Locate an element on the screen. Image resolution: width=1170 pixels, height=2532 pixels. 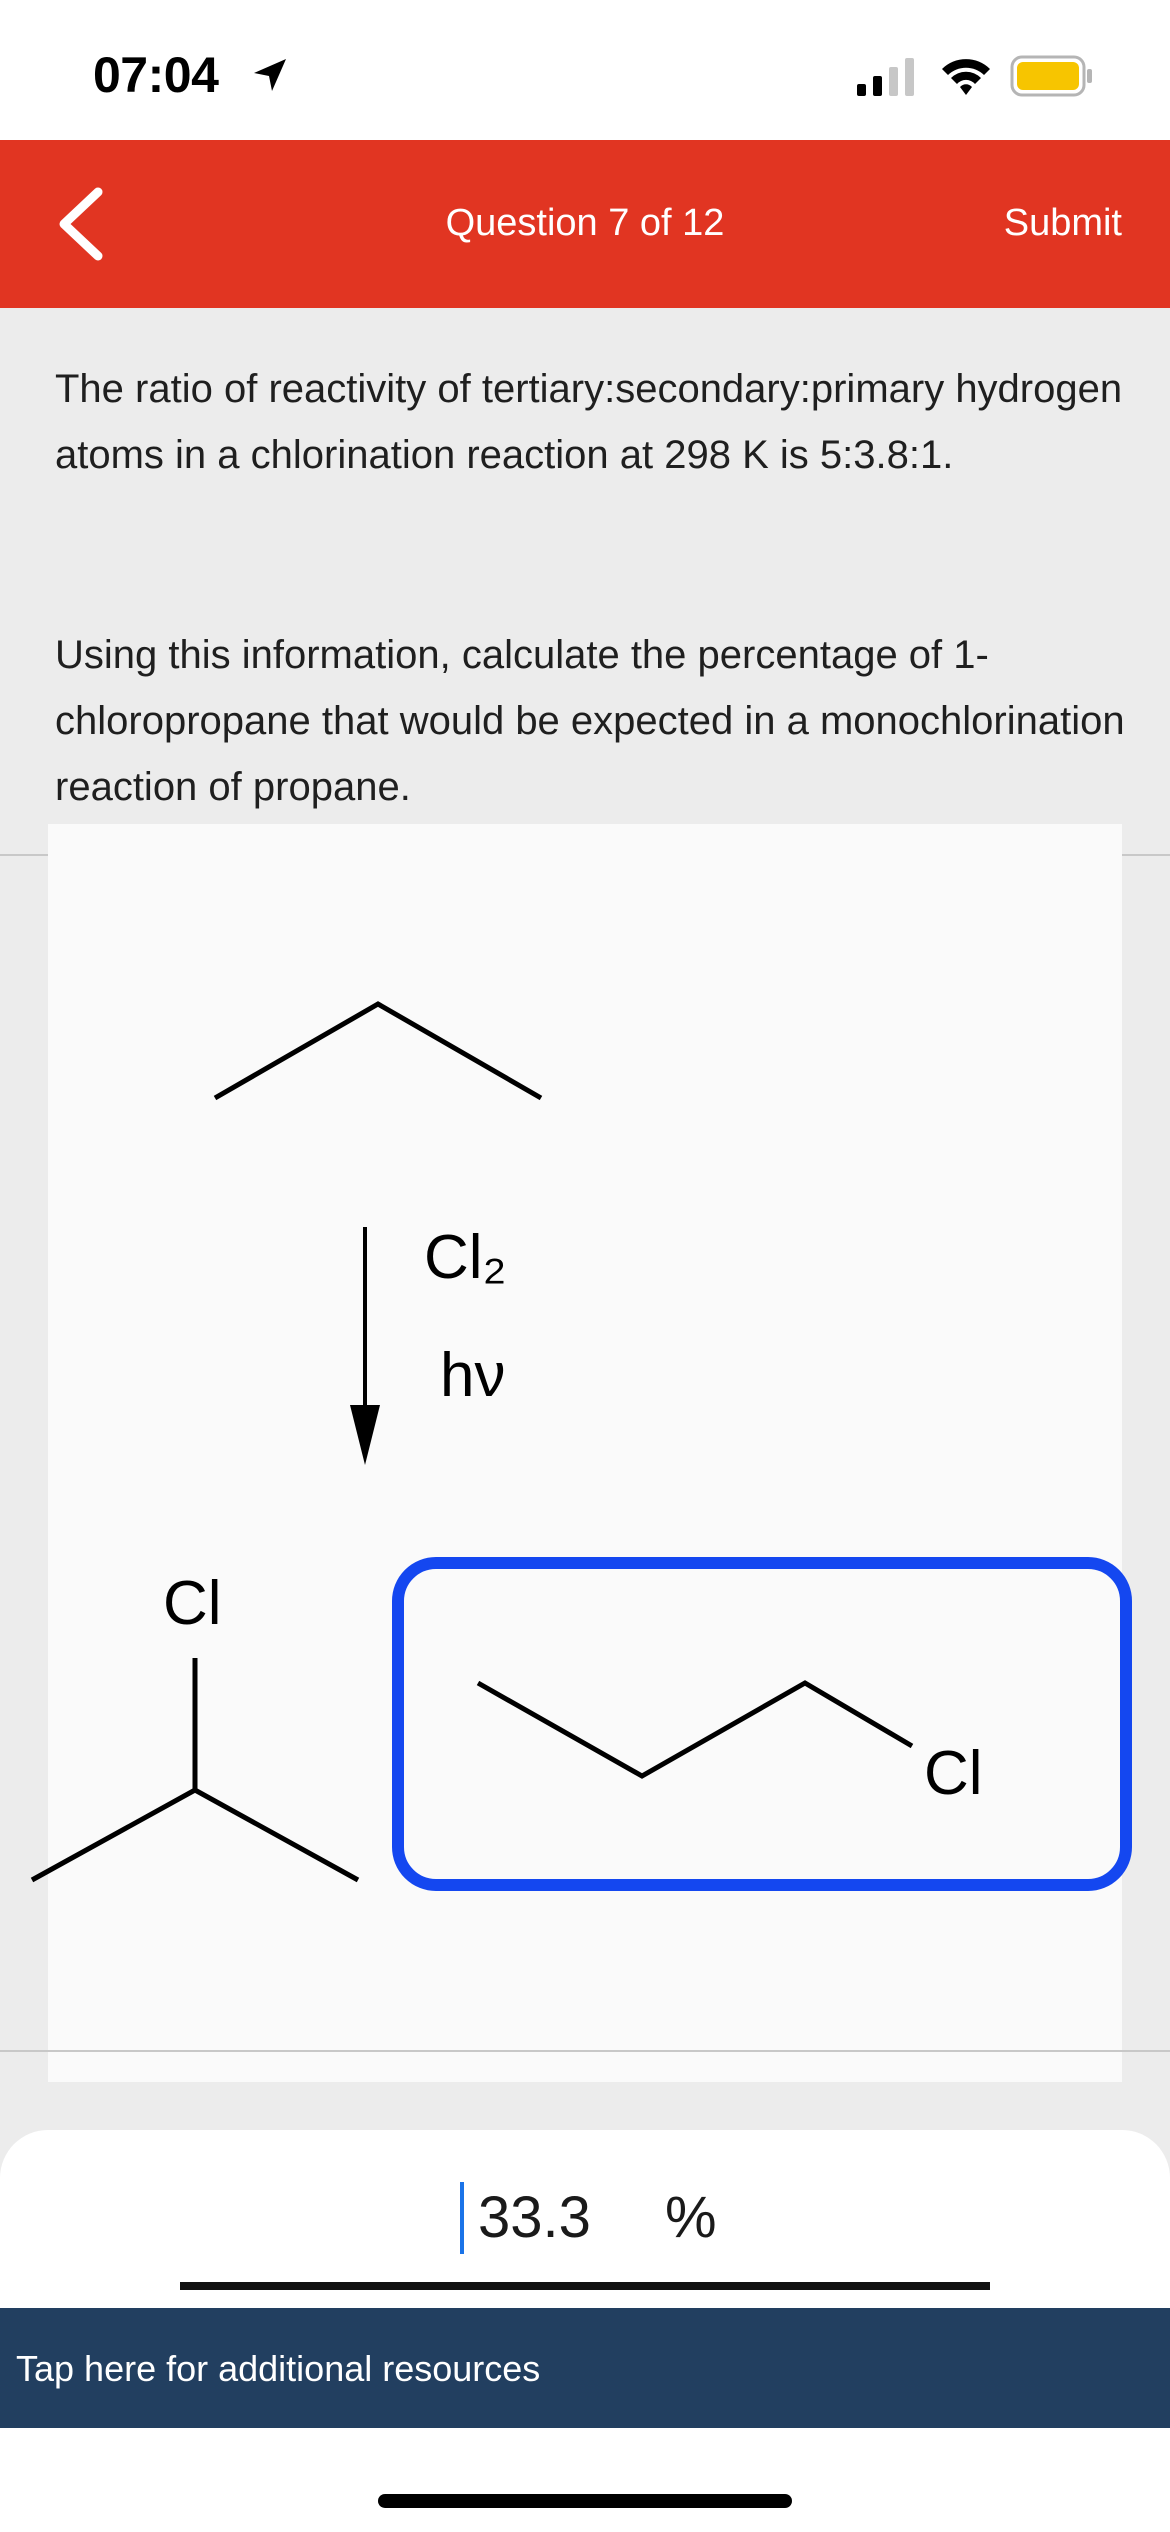
figure-bottom-divider is located at coordinates (585, 2051).